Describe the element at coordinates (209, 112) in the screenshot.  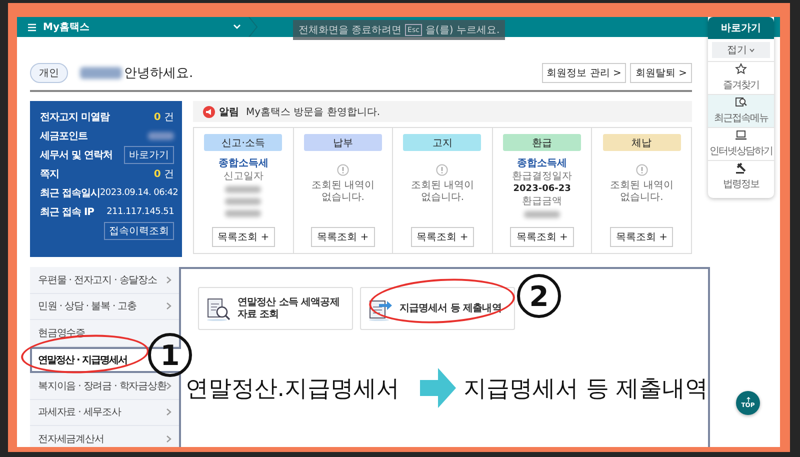
I see `megaphone-icon` at that location.